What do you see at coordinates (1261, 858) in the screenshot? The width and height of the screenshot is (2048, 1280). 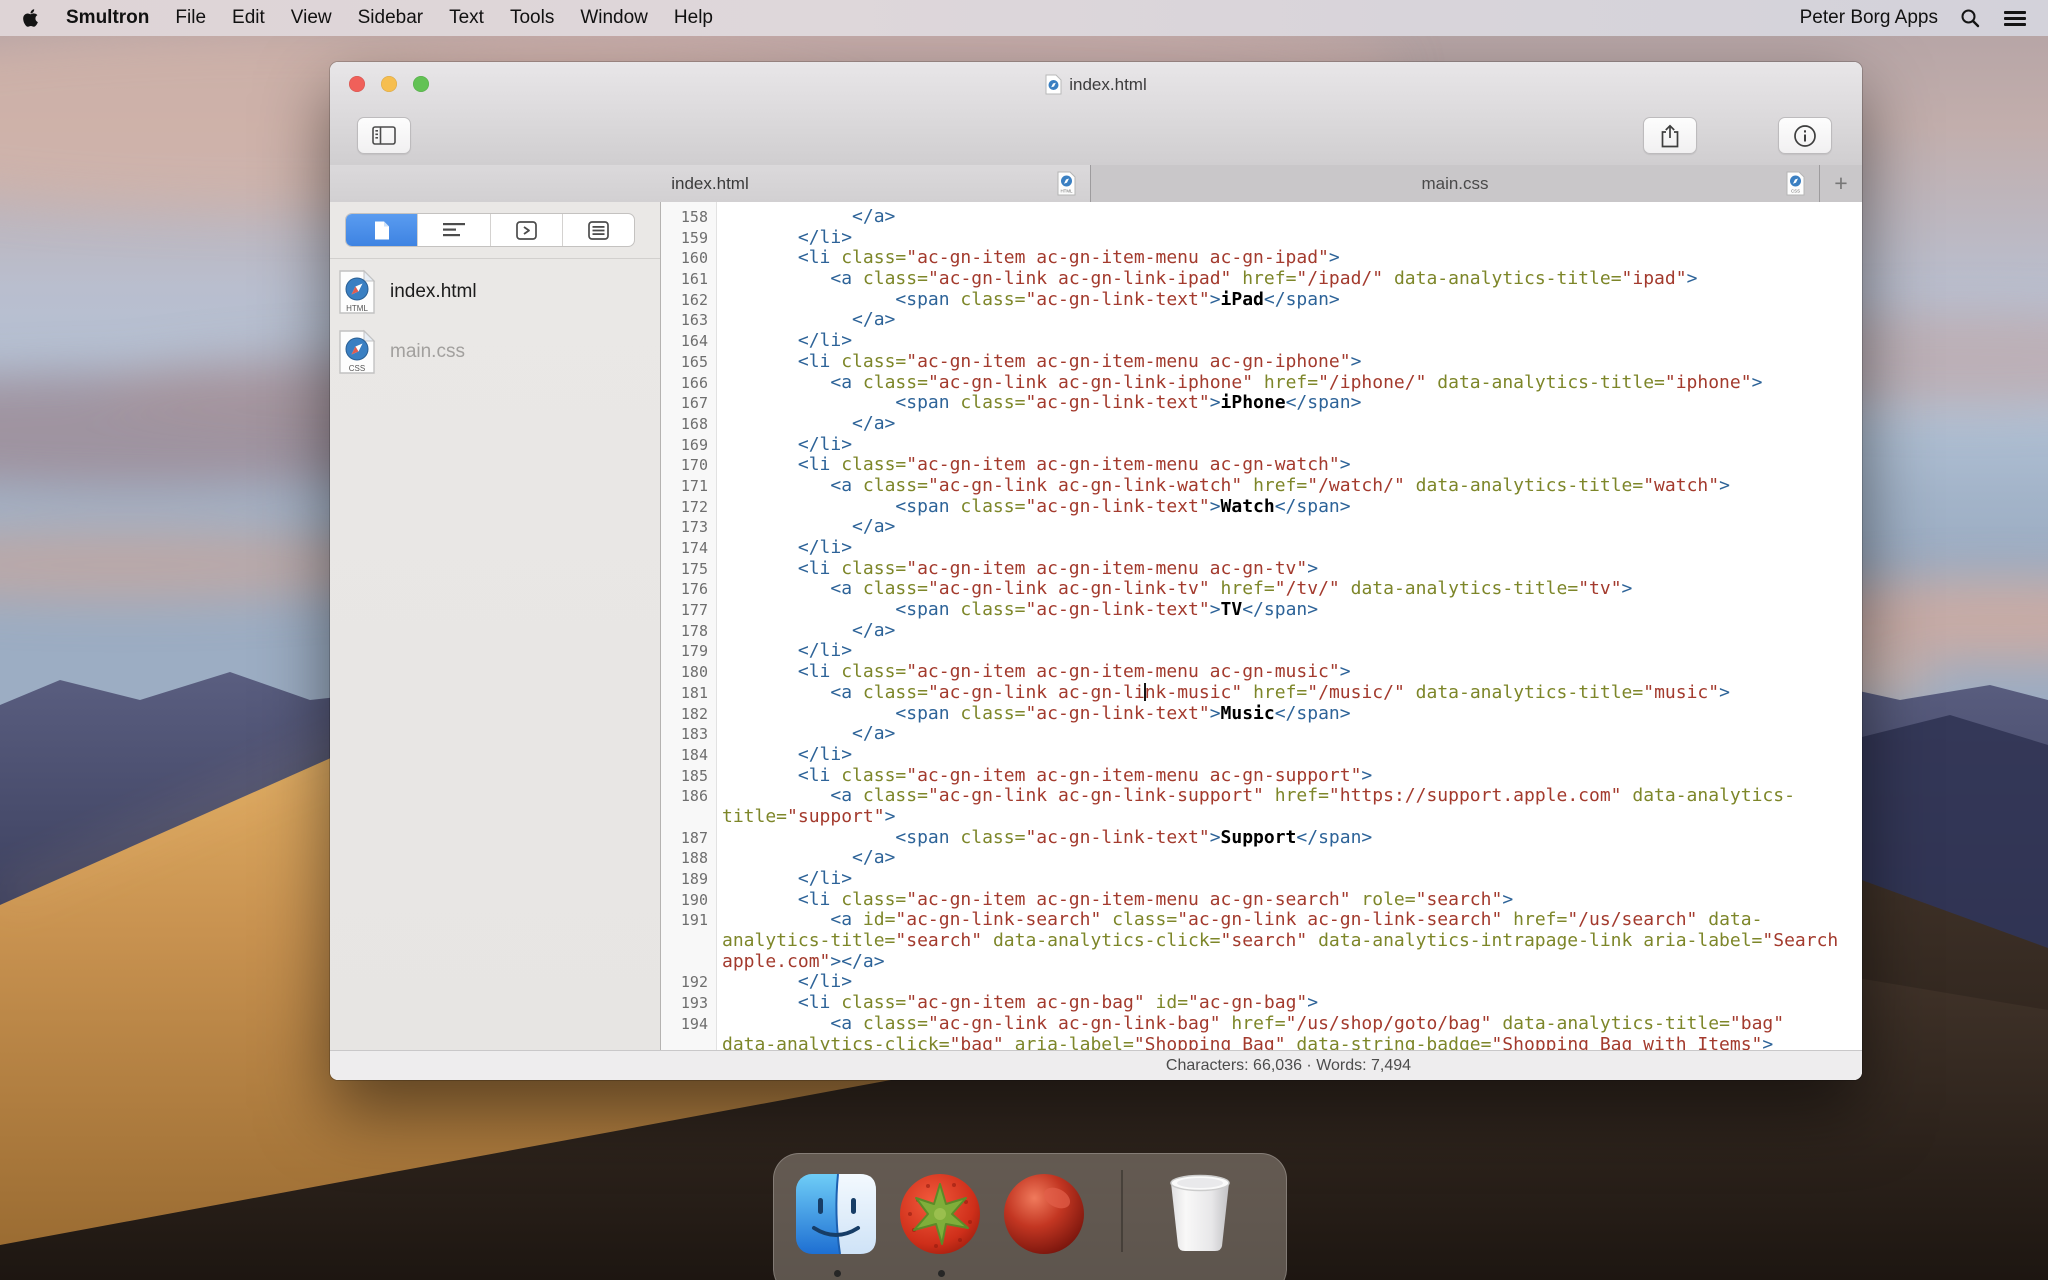 I see `code-line-188: 188 </a>` at bounding box center [1261, 858].